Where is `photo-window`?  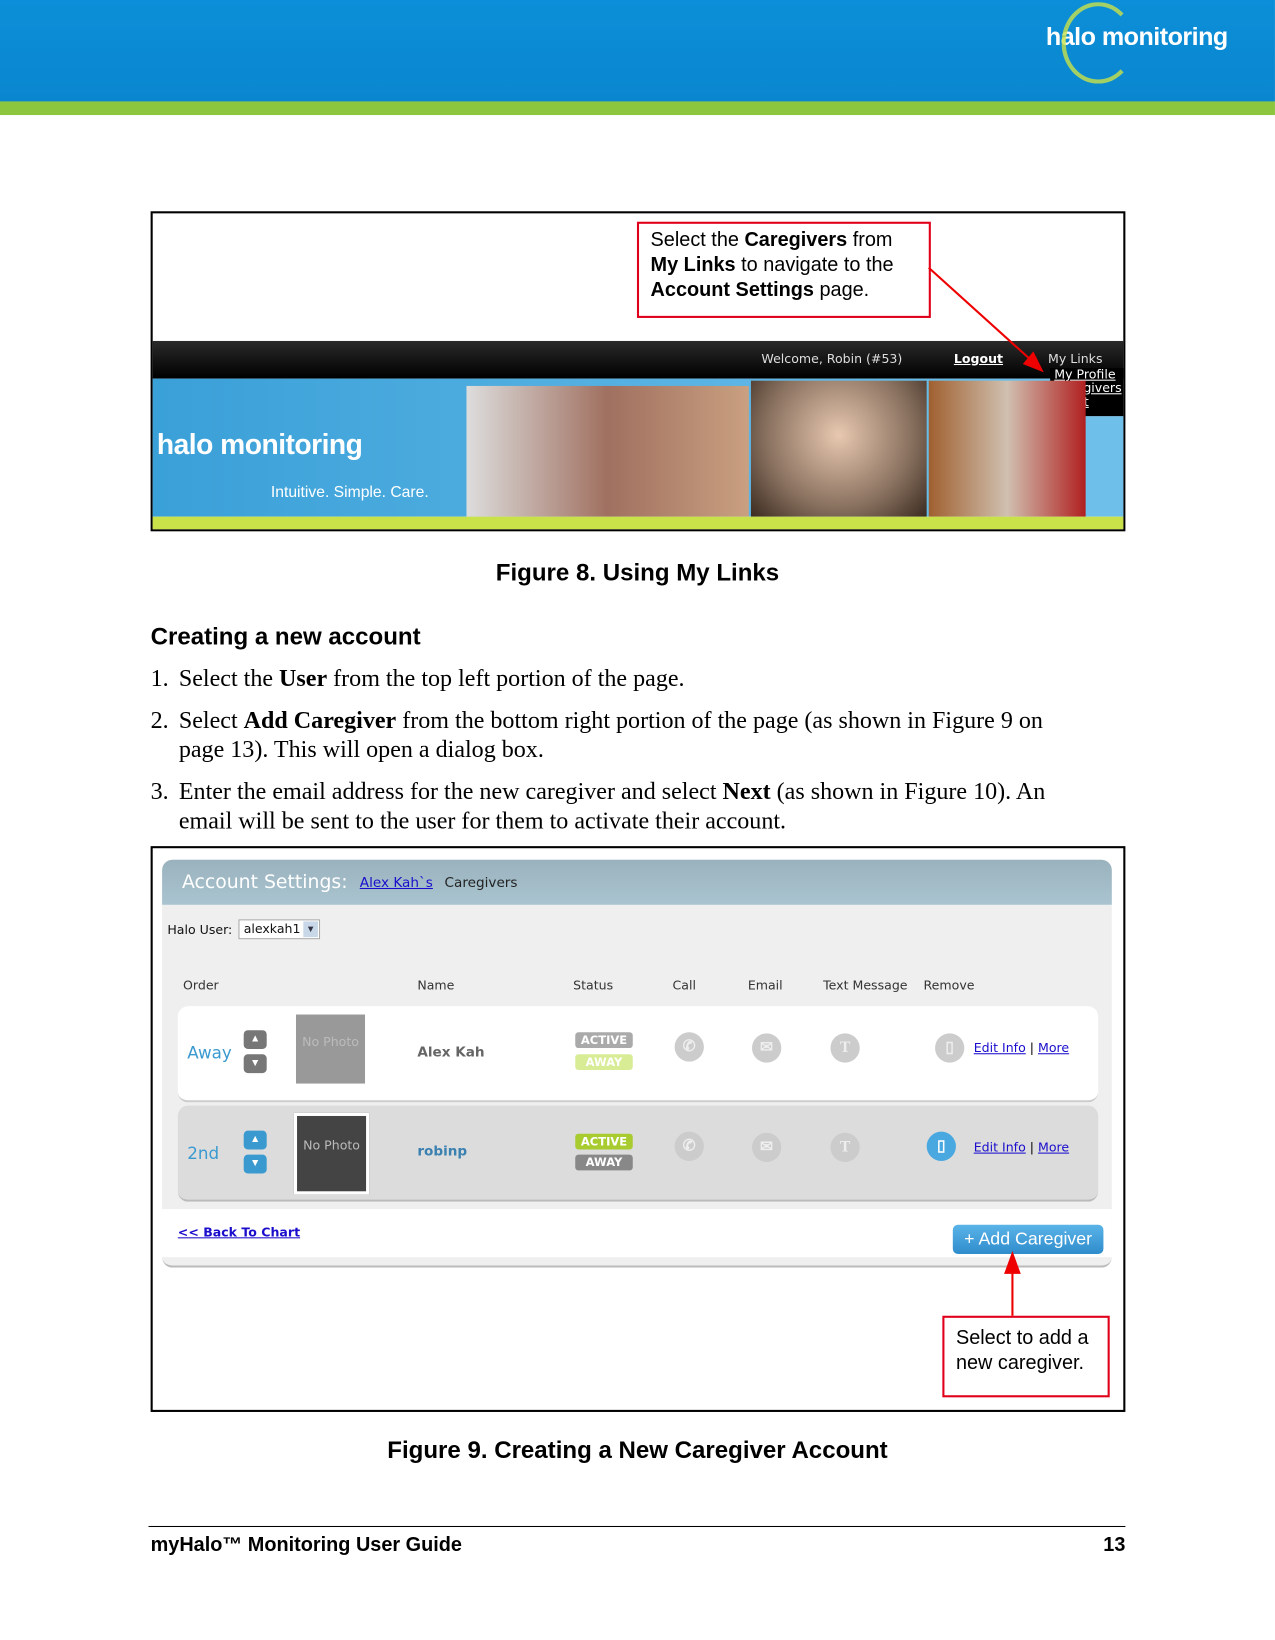 photo-window is located at coordinates (1007, 448).